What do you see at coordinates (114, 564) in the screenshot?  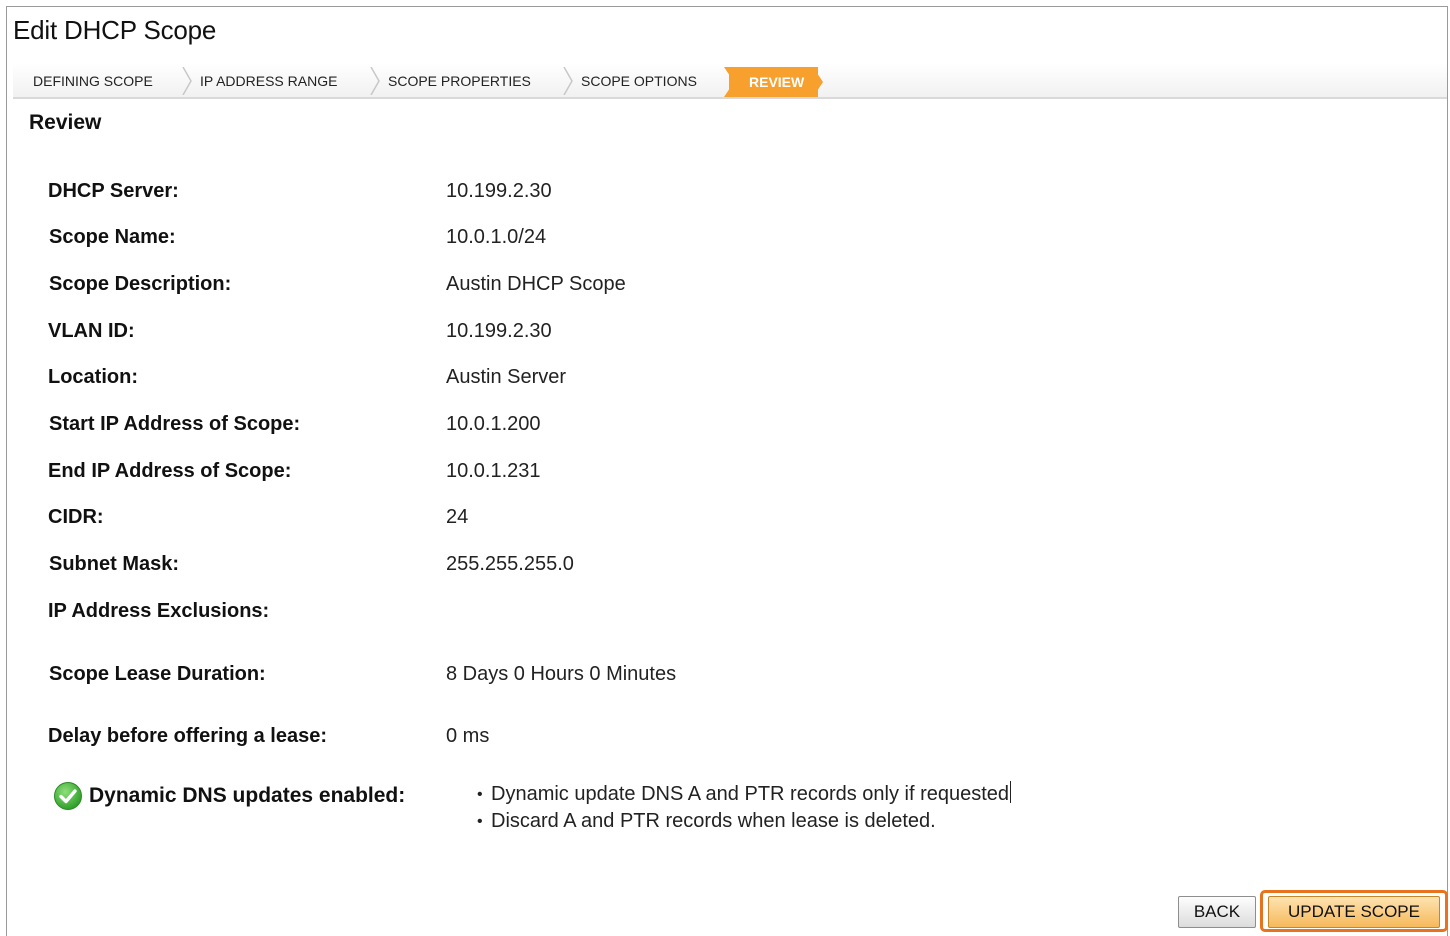 I see `field-label: Subnet Mask:` at bounding box center [114, 564].